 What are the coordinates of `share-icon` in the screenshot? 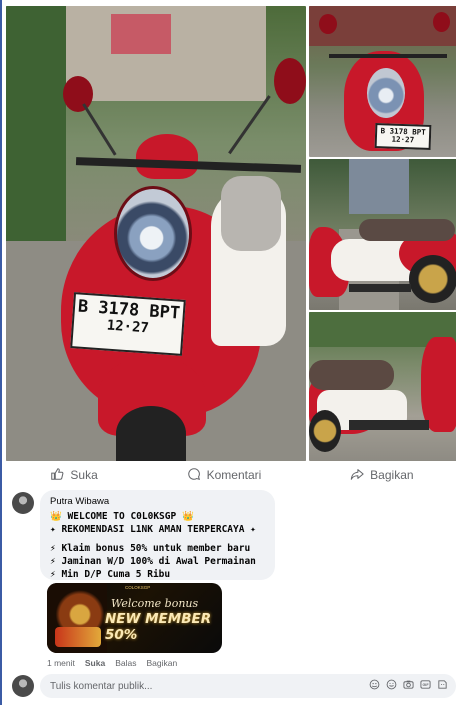 It's located at (357, 475).